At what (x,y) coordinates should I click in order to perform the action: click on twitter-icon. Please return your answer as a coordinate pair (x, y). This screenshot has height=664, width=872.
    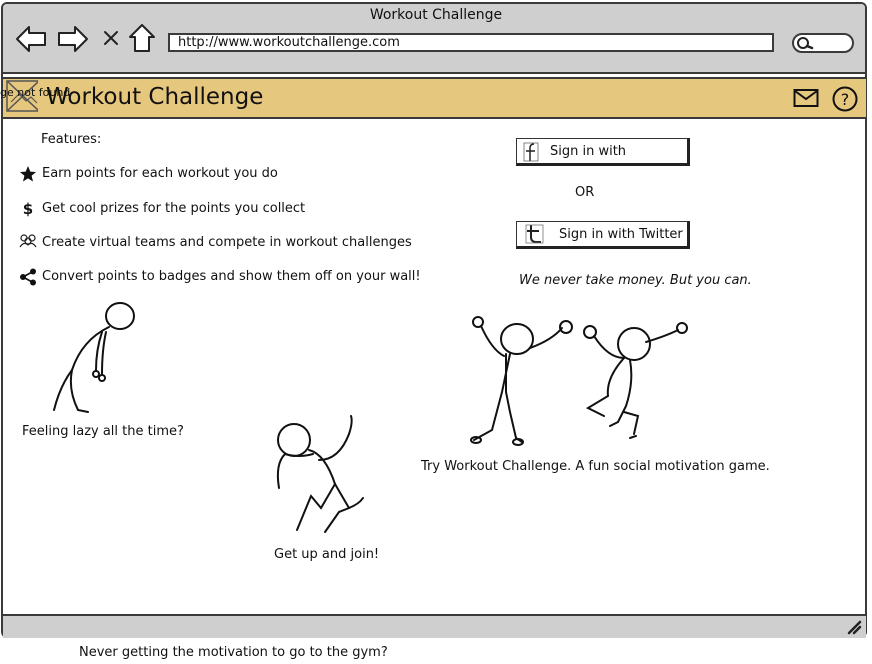
    Looking at the image, I should click on (534, 234).